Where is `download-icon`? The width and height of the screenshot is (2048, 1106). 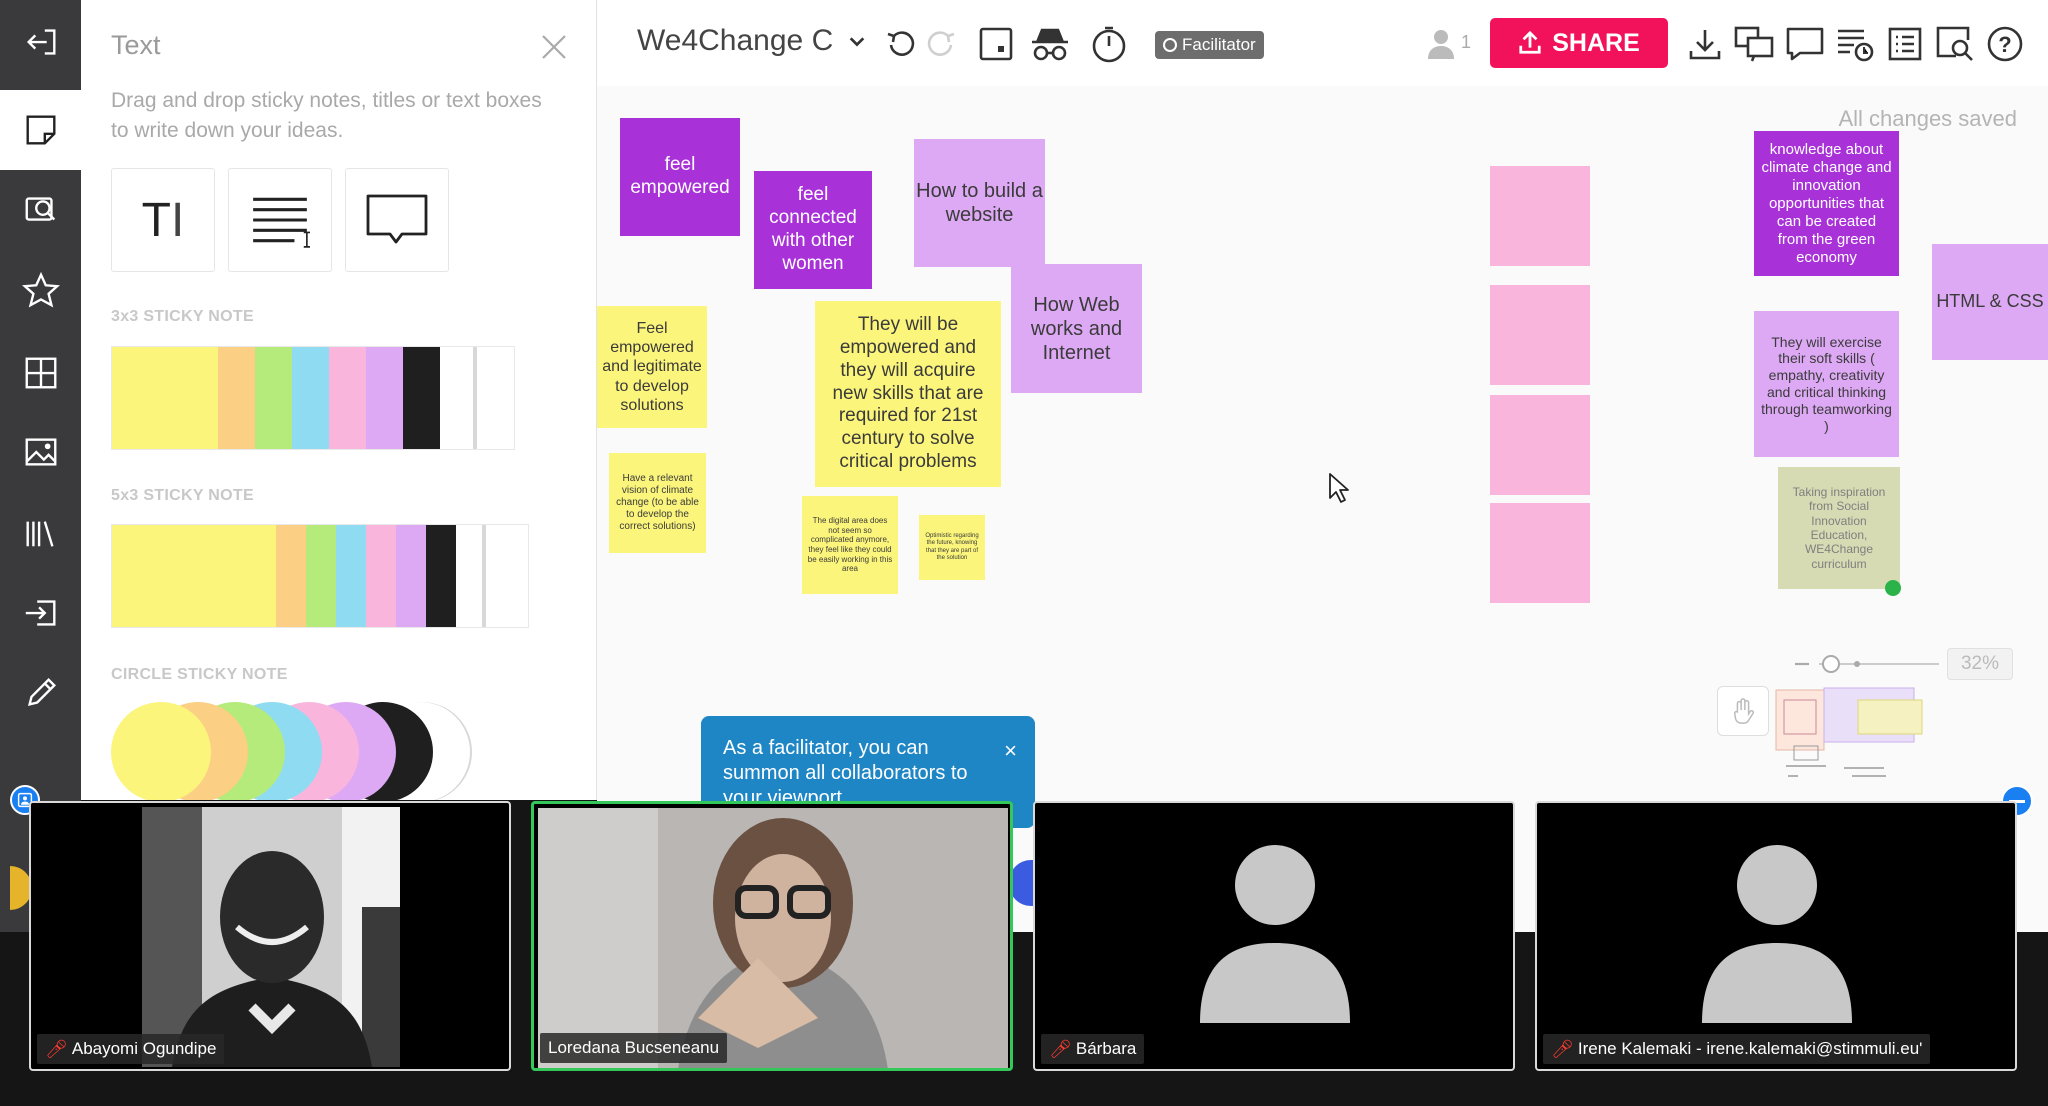
download-icon is located at coordinates (1705, 44).